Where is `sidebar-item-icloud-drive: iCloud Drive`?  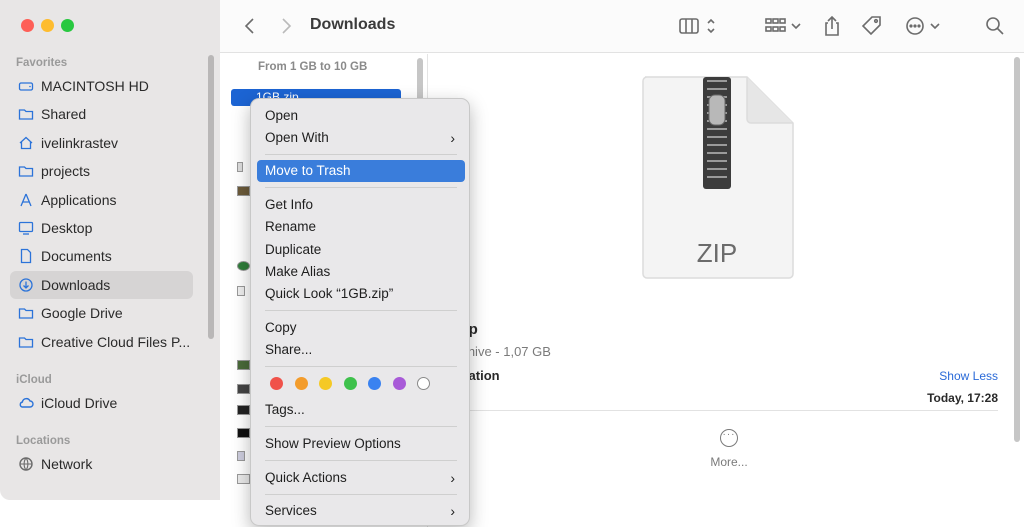
sidebar-item-icloud-drive: iCloud Drive is located at coordinates (101, 403).